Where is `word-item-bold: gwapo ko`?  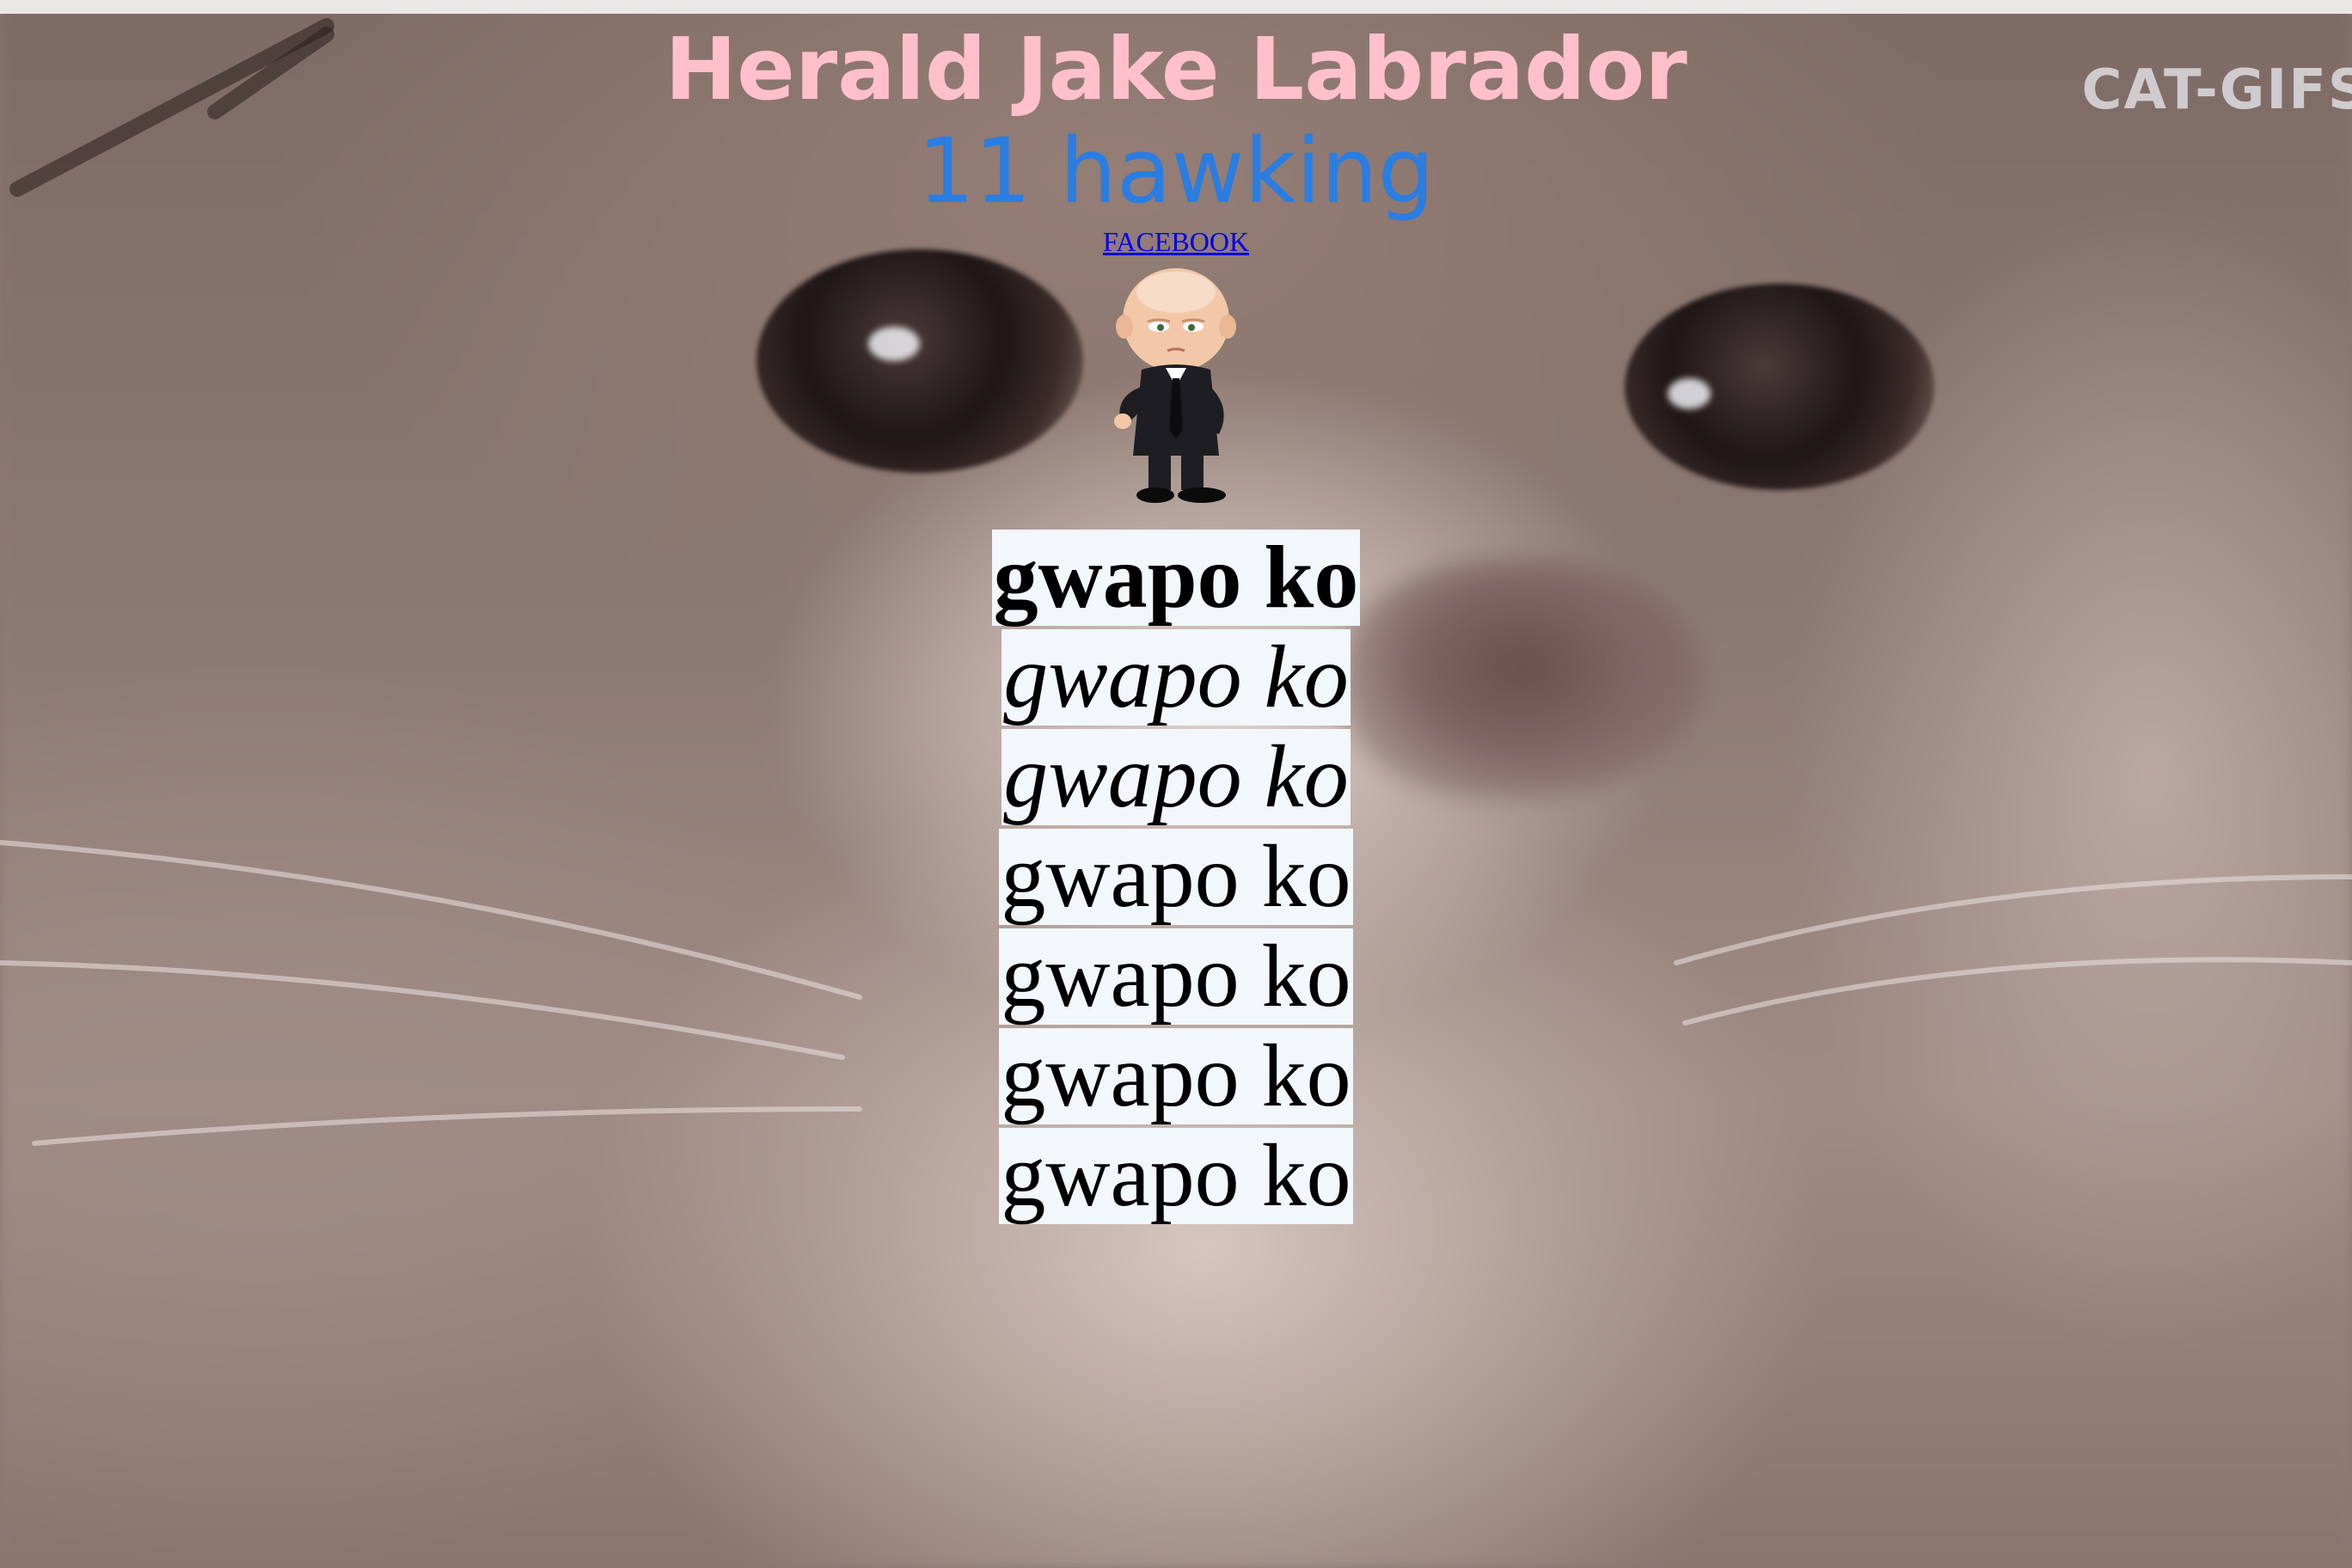
word-item-bold: gwapo ko is located at coordinates (1176, 577).